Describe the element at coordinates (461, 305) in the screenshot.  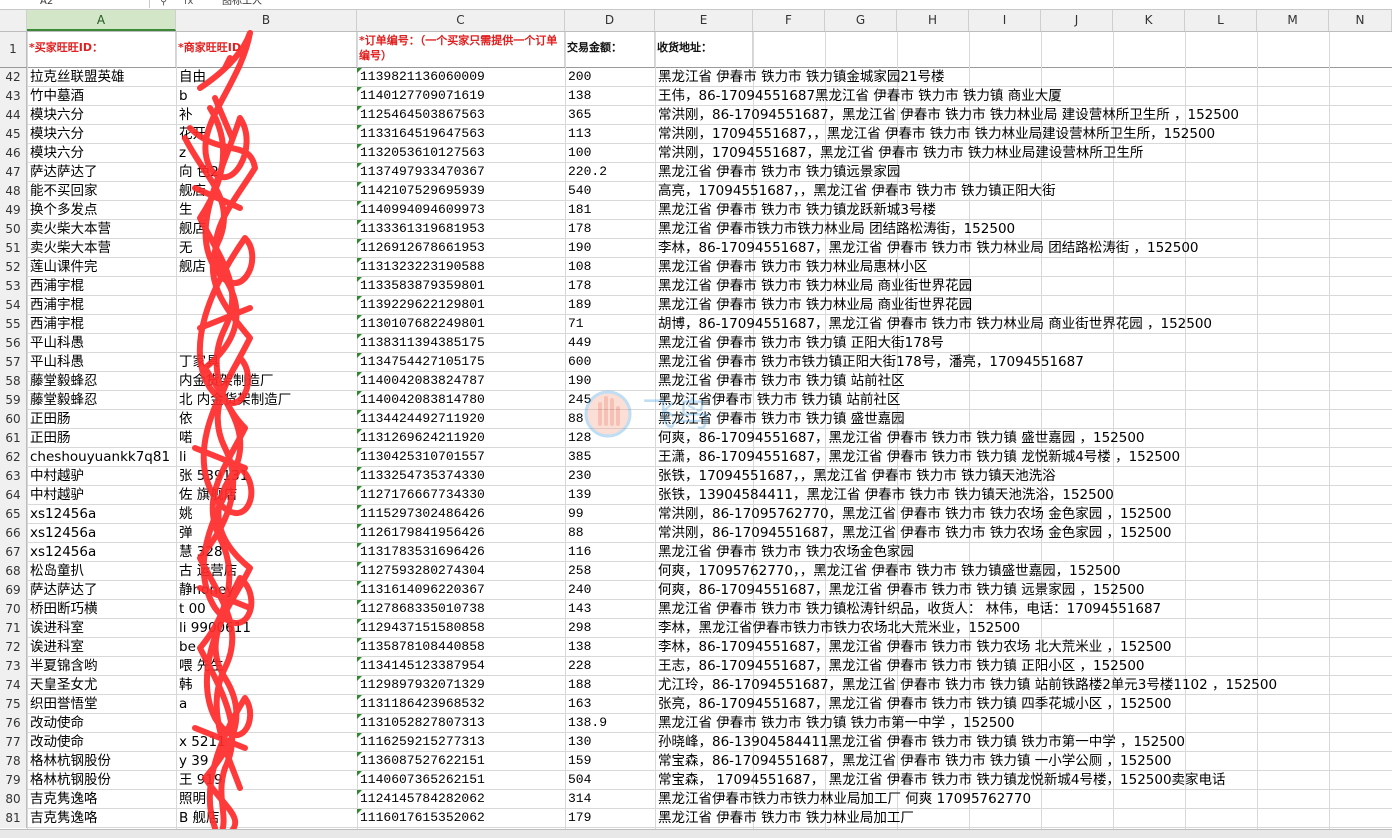
I see `cell-order-no: 1139229622129801` at that location.